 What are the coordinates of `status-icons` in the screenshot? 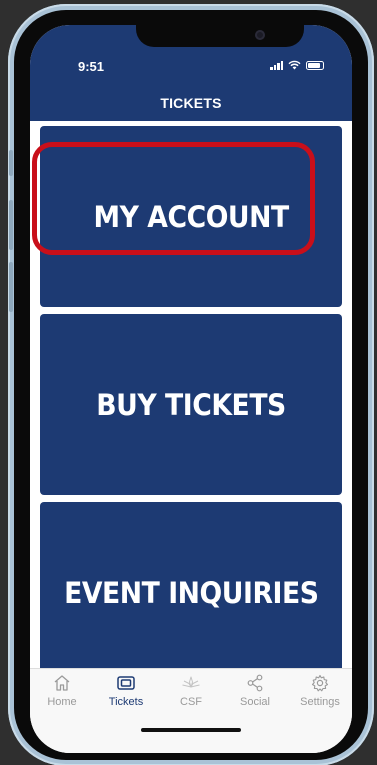 It's located at (297, 65).